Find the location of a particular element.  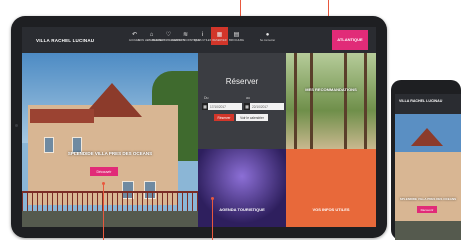

nav-label: Se connecter is located at coordinates (267, 40).